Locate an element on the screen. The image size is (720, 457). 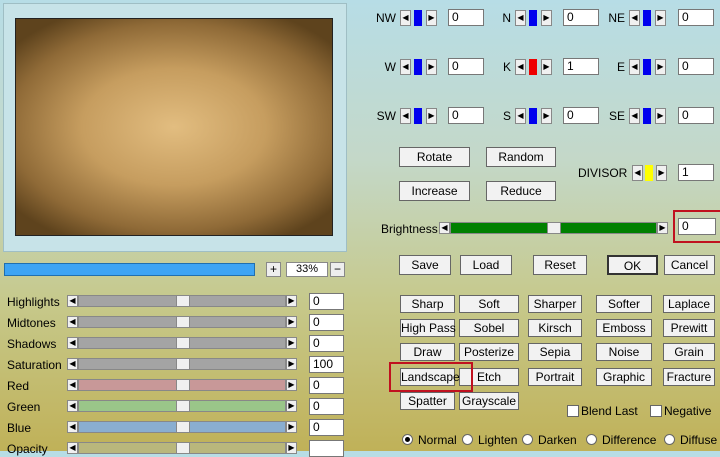
saturation-left-arrow: ◀ is located at coordinates (72, 364).